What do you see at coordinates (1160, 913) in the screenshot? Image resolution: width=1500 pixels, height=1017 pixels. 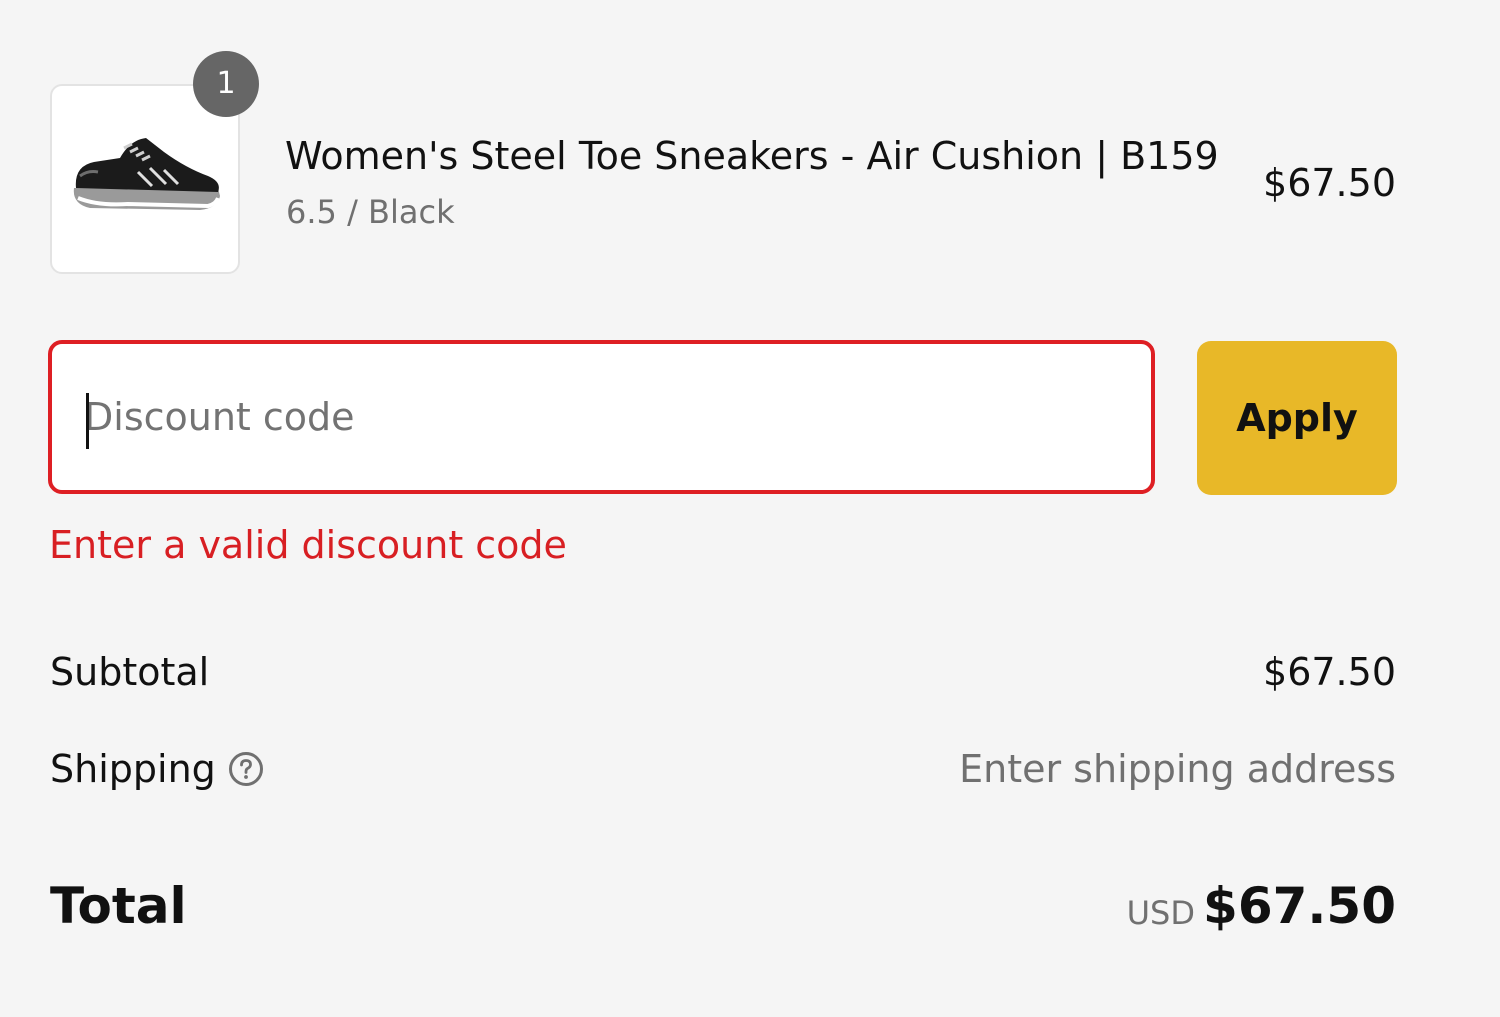 I see `total-currency: USD` at bounding box center [1160, 913].